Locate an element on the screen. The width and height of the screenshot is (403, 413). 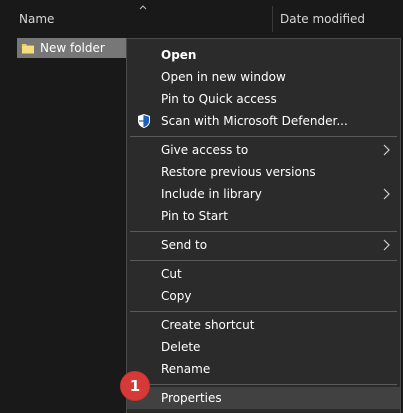
menu-item-label: Create shortcut is located at coordinates (208, 325).